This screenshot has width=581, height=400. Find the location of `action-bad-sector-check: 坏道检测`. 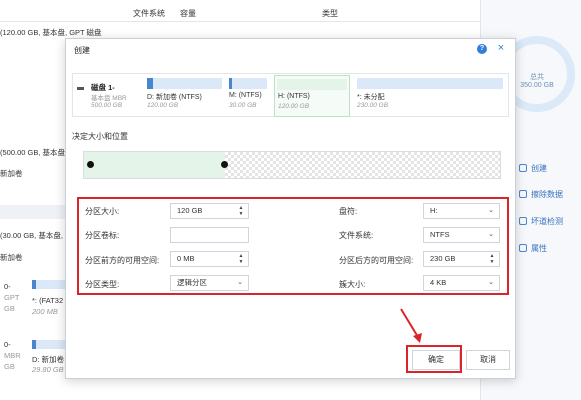

action-bad-sector-check: 坏道检测 is located at coordinates (541, 221).